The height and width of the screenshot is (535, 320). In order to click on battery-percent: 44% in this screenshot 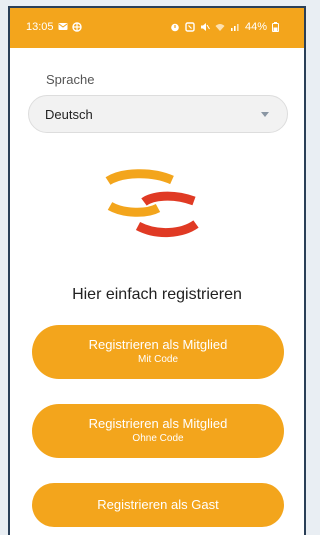, I will do `click(255, 27)`.